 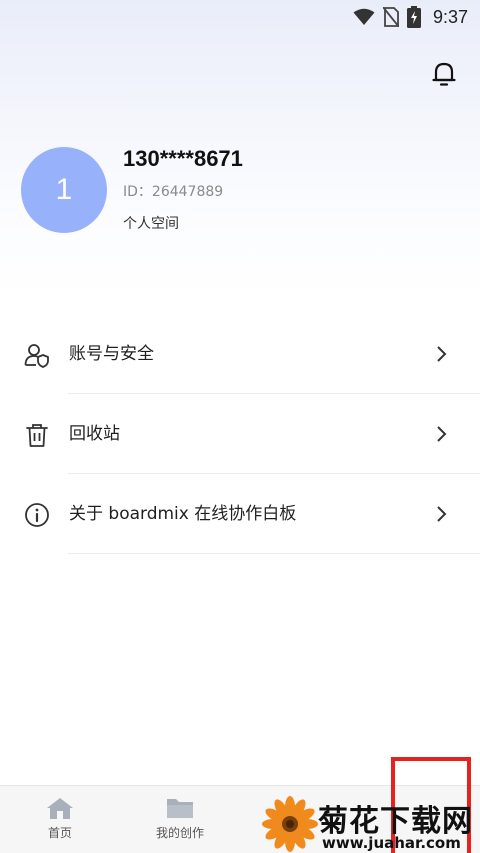 What do you see at coordinates (240, 17) in the screenshot?
I see `status-bar: 9:37` at bounding box center [240, 17].